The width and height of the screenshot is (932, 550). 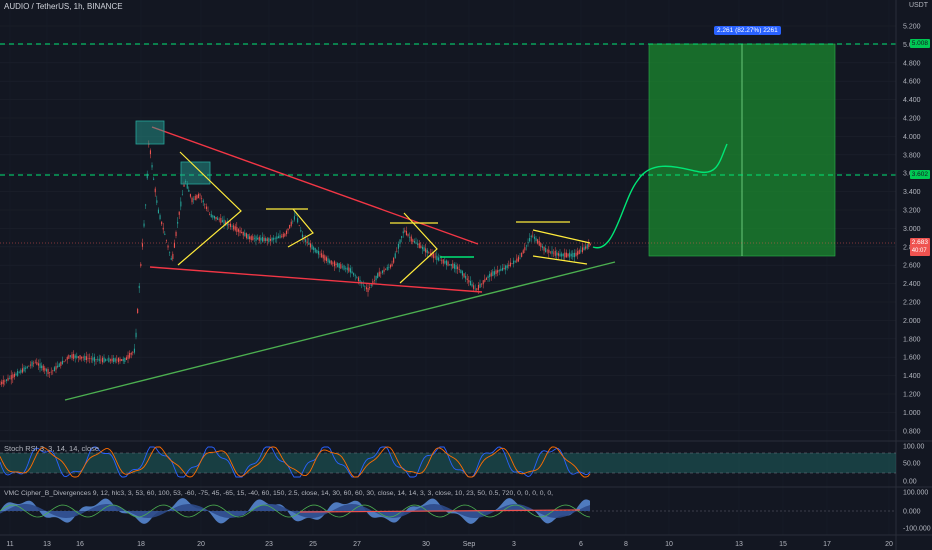 What do you see at coordinates (912, 395) in the screenshot?
I see `price-tick-label: 1.200` at bounding box center [912, 395].